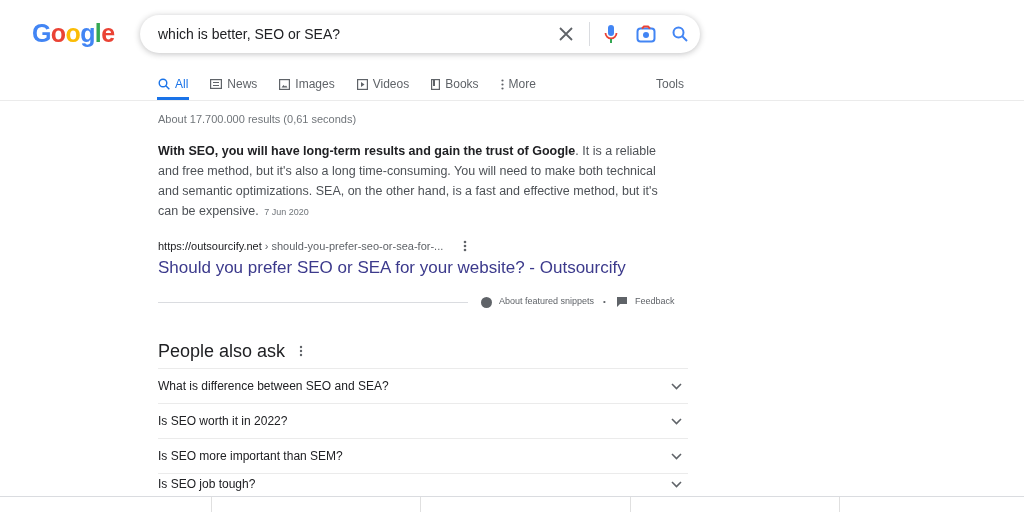  What do you see at coordinates (423, 385) in the screenshot?
I see `question-row: What is difference between SEO and SEA?` at bounding box center [423, 385].